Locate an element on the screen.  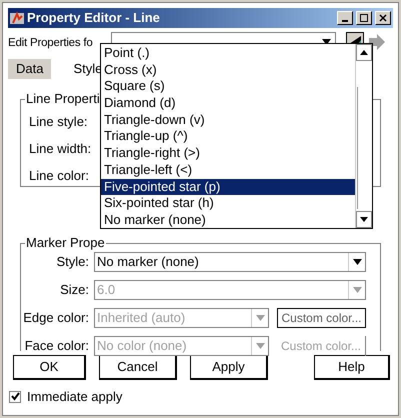
dialog-button: Apply is located at coordinates (229, 367).